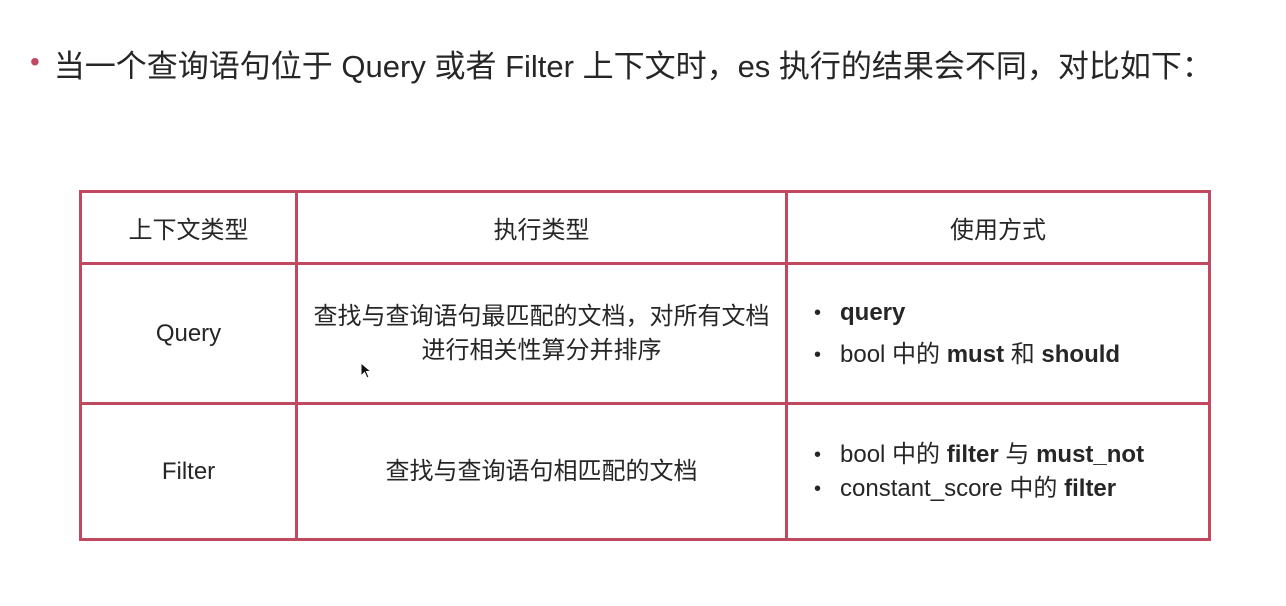 The image size is (1286, 606). What do you see at coordinates (975, 354) in the screenshot?
I see `keyword: must` at bounding box center [975, 354].